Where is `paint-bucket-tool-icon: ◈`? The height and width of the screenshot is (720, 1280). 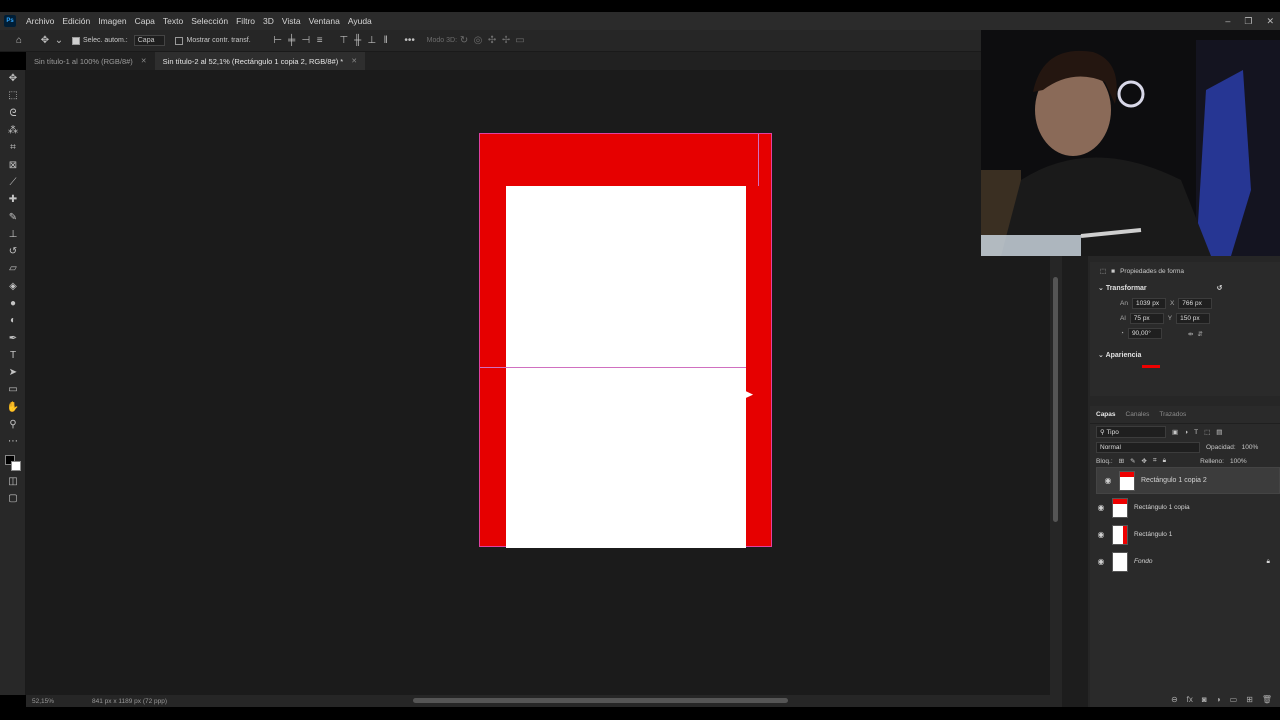
paint-bucket-tool-icon: ◈ is located at coordinates (13, 286).